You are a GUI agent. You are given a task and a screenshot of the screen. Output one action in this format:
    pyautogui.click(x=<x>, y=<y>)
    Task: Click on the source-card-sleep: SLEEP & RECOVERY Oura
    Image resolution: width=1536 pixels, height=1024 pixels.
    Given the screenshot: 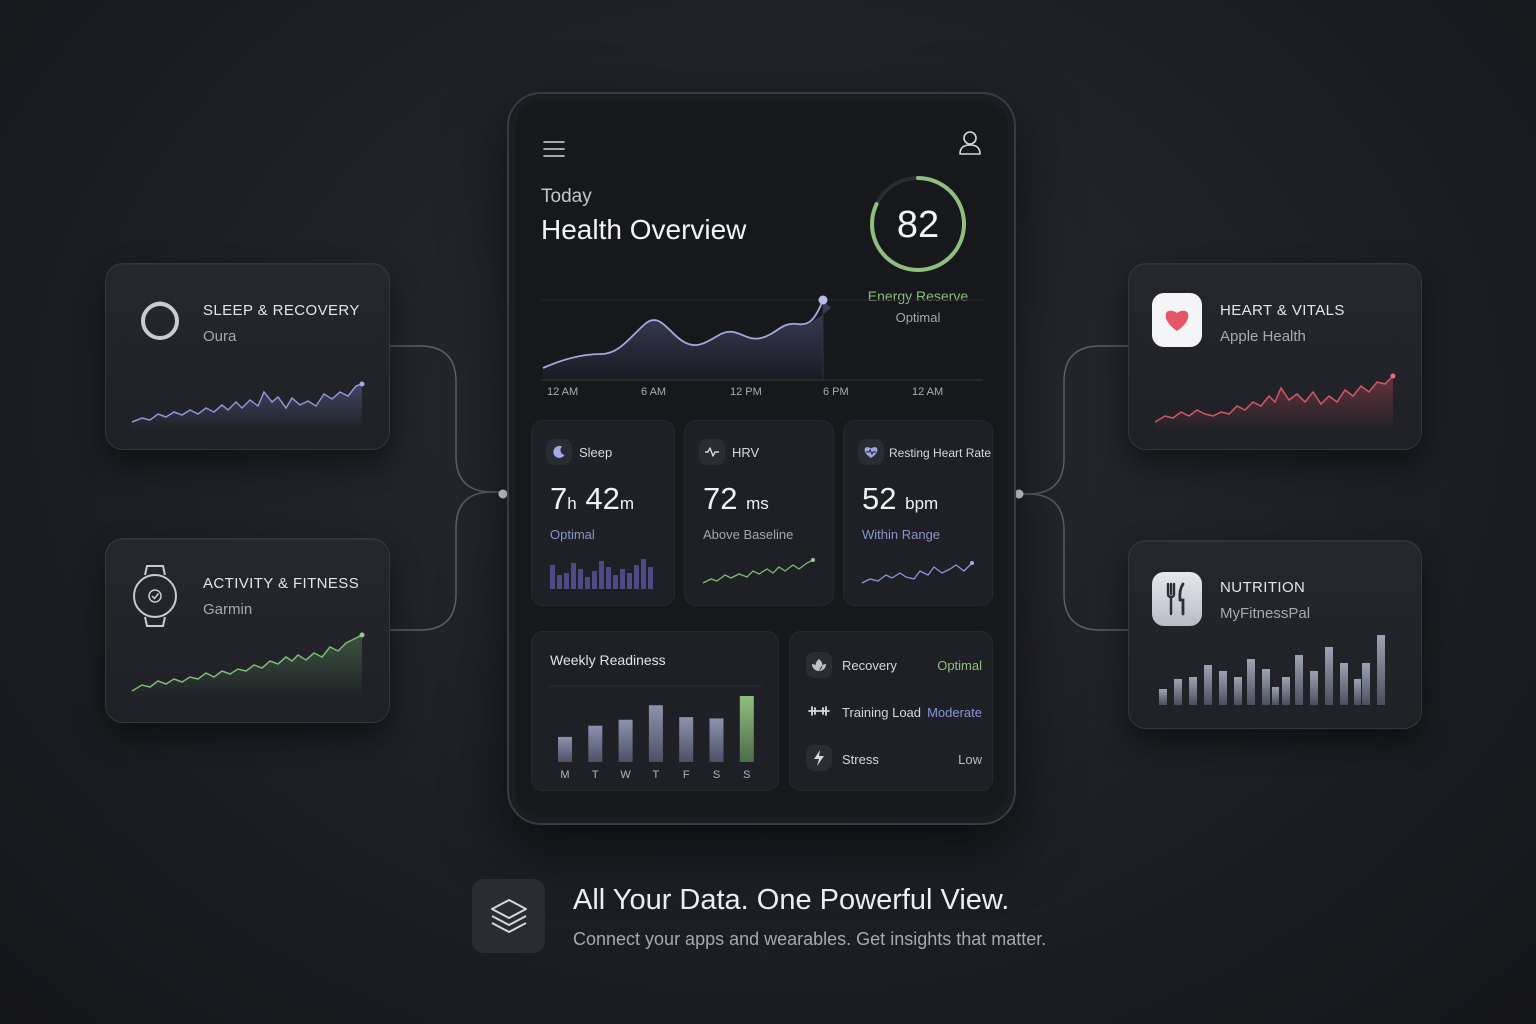 What is the action you would take?
    pyautogui.click(x=247, y=356)
    